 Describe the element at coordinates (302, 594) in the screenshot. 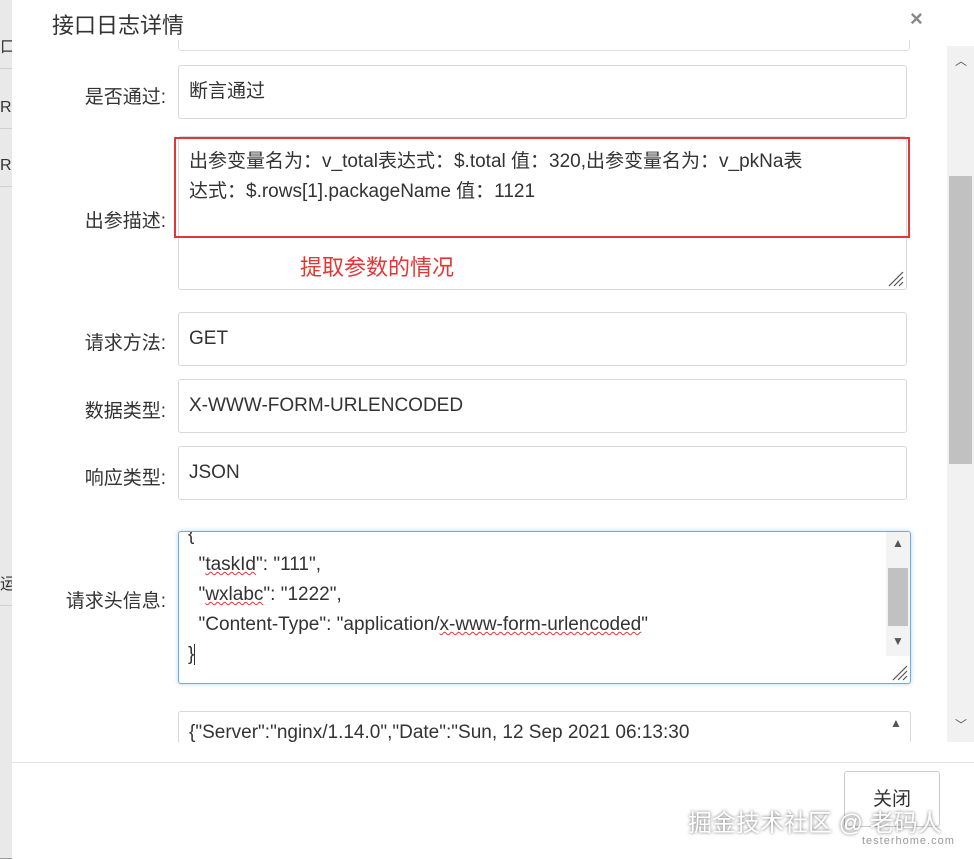

I see `code-text: ": "1222",` at that location.